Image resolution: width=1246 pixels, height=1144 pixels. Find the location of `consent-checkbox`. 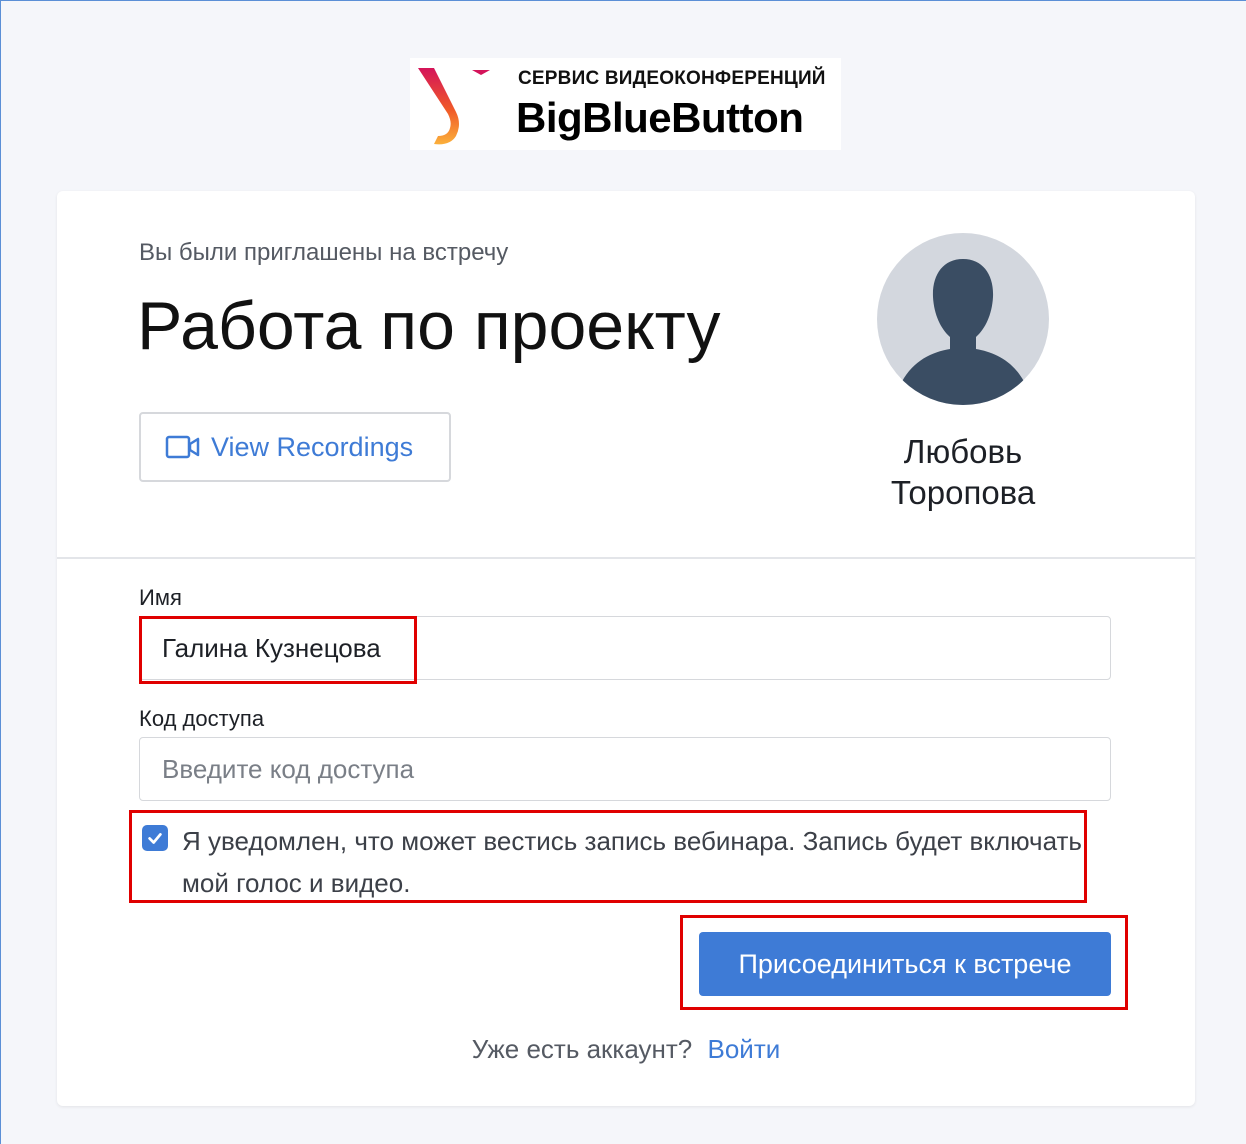

consent-checkbox is located at coordinates (155, 838).